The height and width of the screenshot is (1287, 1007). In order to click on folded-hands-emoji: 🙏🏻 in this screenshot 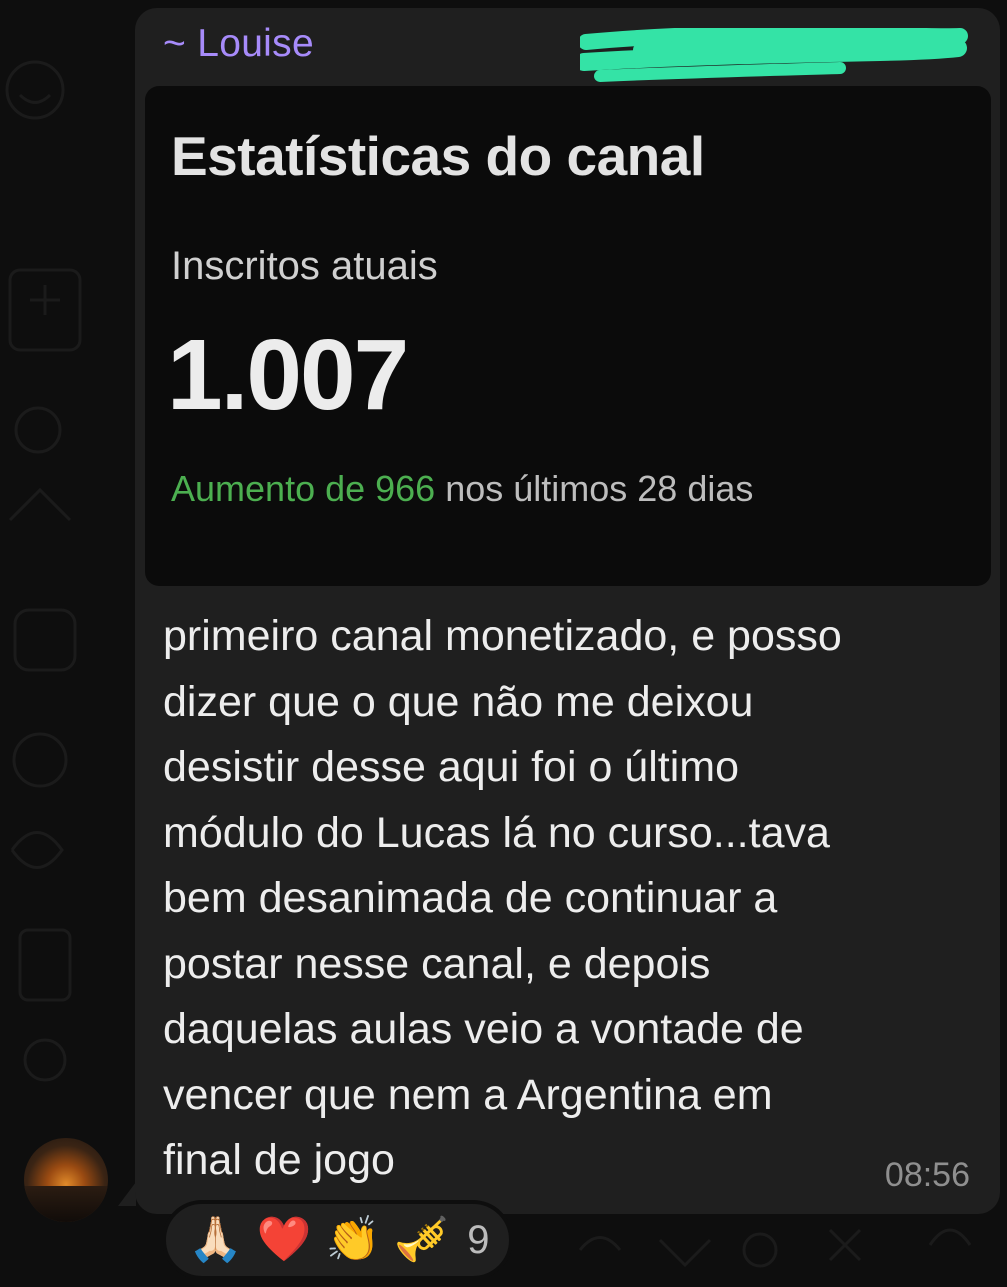, I will do `click(215, 1239)`.